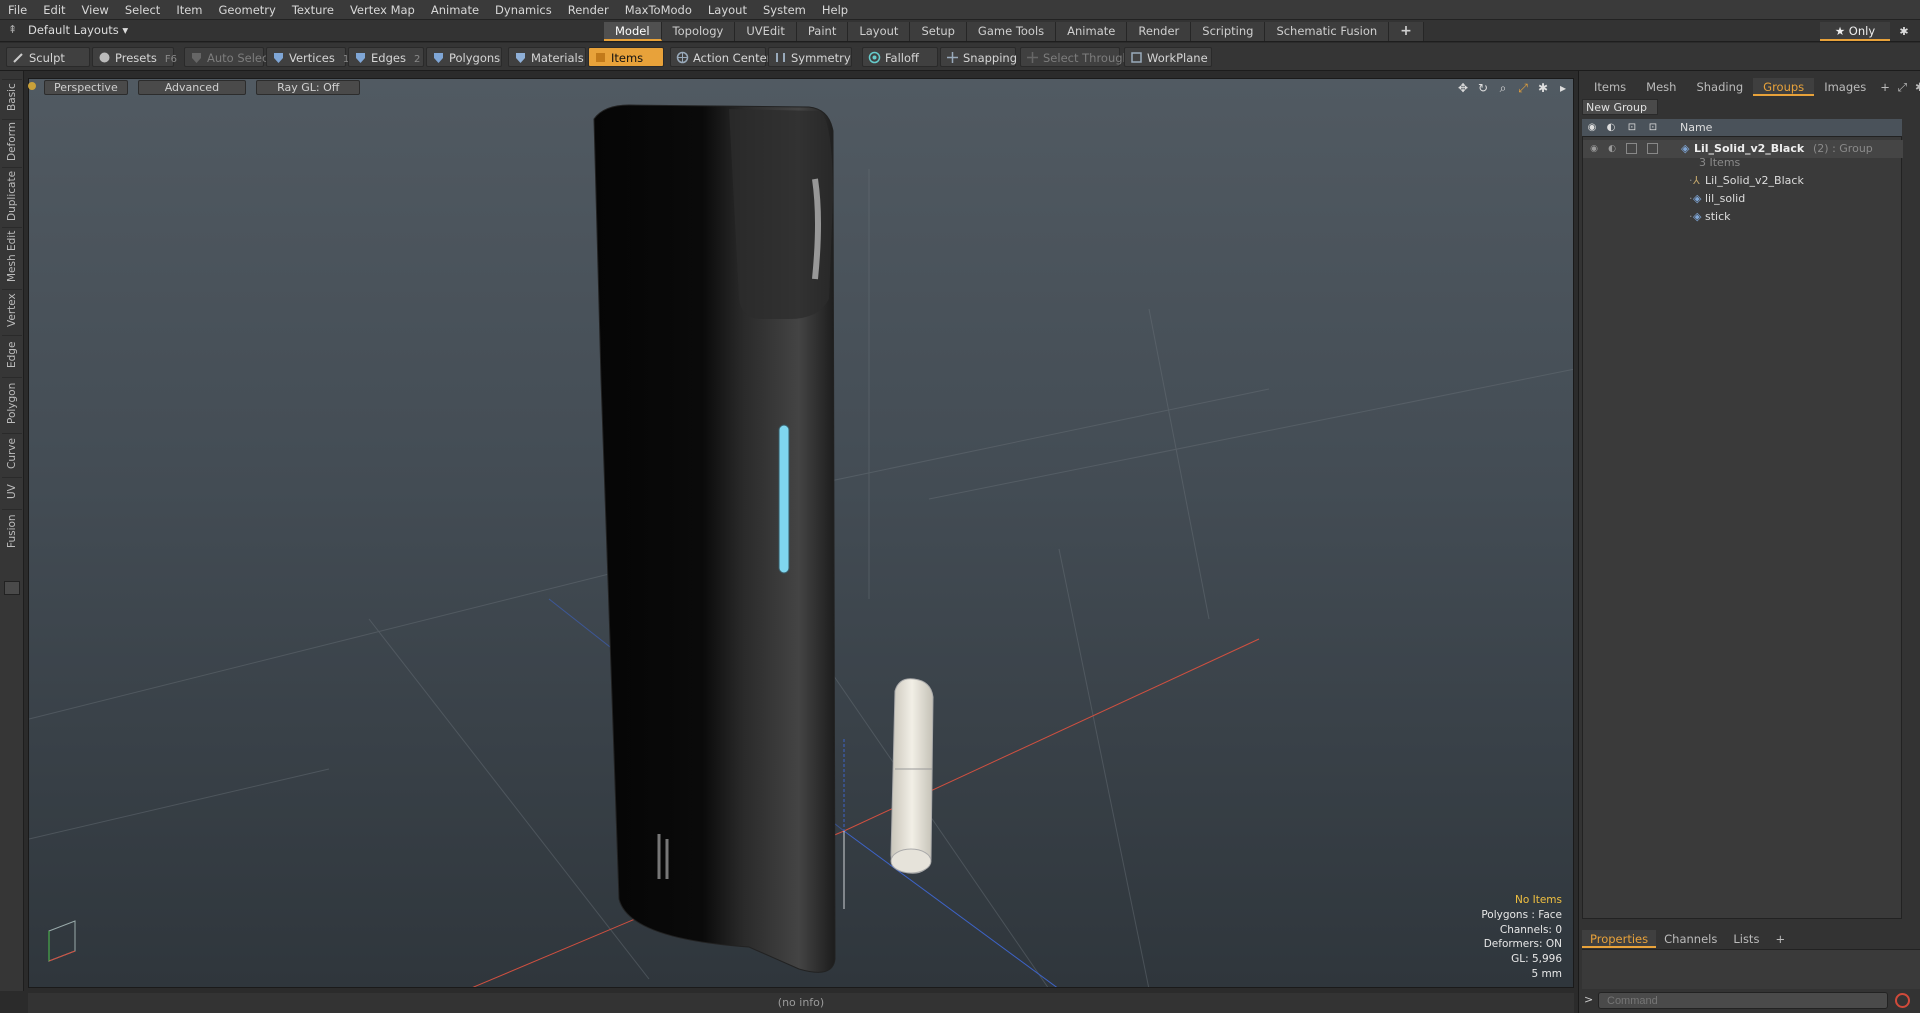  Describe the element at coordinates (12, 256) in the screenshot. I see `left-tab-mesh-edit: Mesh Edit` at that location.